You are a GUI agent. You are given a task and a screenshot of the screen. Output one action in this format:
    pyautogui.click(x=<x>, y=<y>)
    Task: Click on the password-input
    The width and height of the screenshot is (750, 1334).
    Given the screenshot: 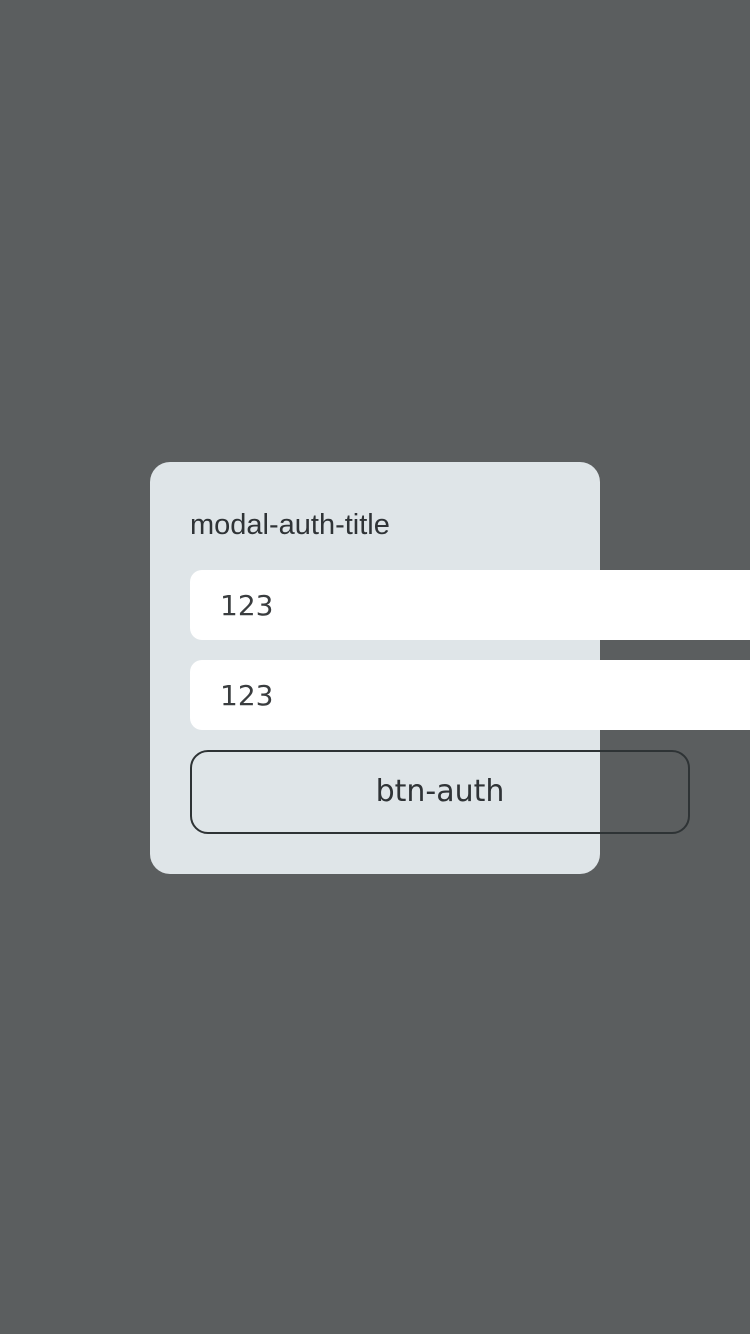 What is the action you would take?
    pyautogui.click(x=470, y=695)
    